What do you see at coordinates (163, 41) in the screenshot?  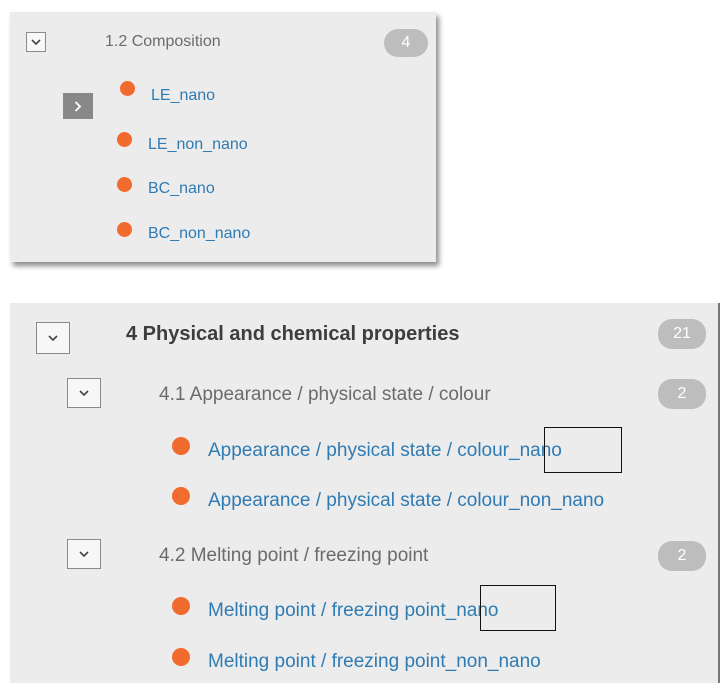 I see `section-title: 1.2 Composition` at bounding box center [163, 41].